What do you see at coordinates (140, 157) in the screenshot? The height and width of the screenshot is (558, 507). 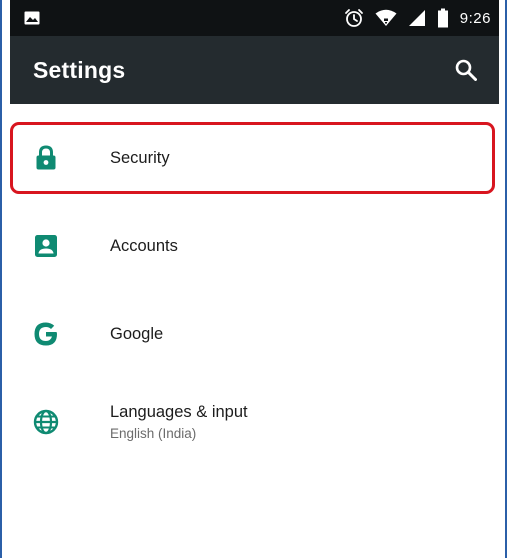 I see `settings-item-label: Security` at bounding box center [140, 157].